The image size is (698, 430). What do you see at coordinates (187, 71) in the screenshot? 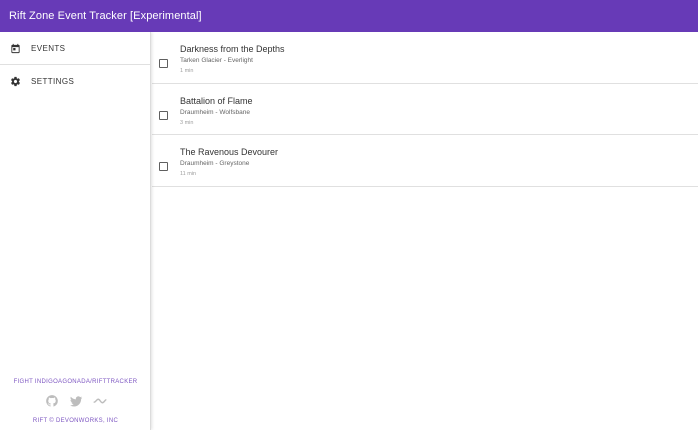
I see `event-time: 1 min` at bounding box center [187, 71].